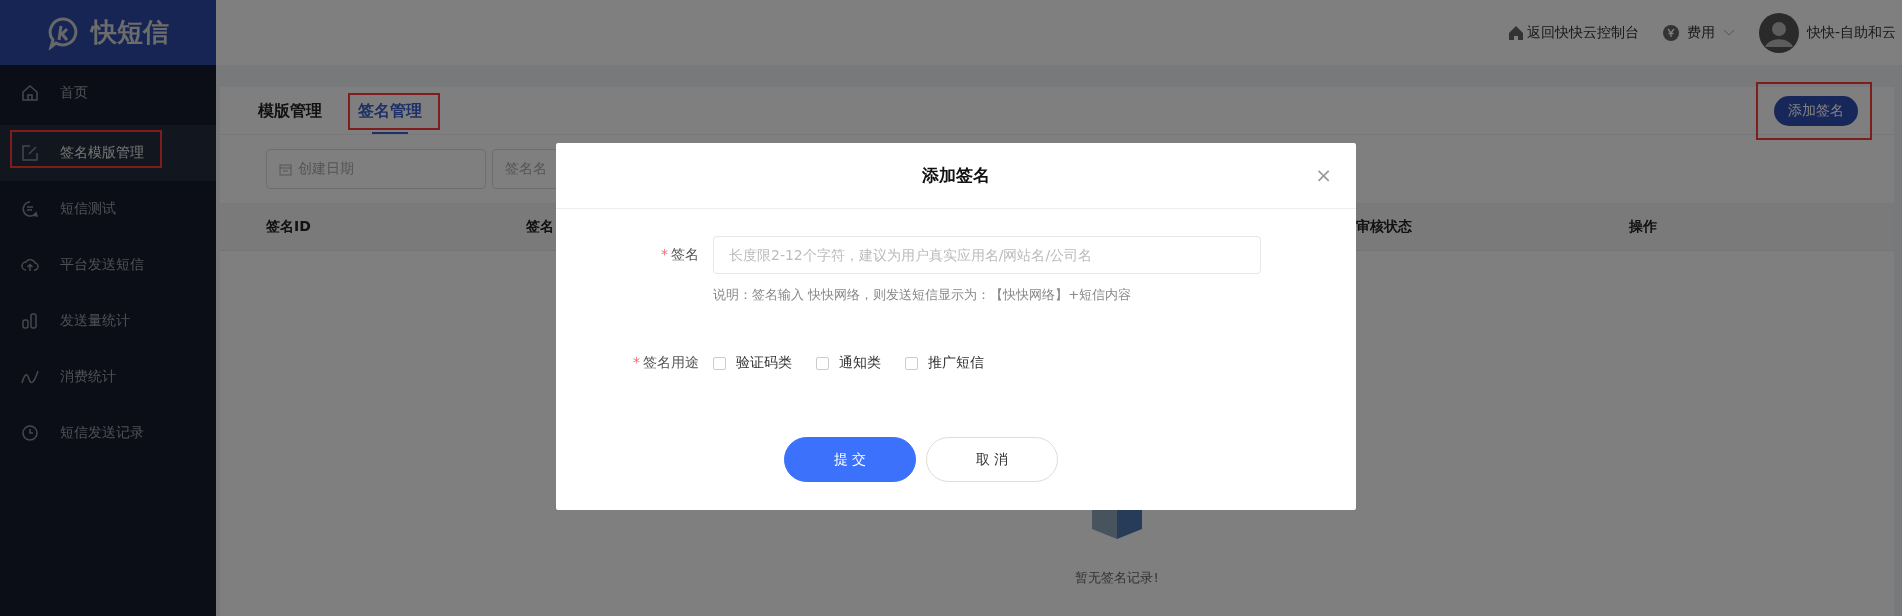 Image resolution: width=1902 pixels, height=616 pixels. Describe the element at coordinates (987, 255) in the screenshot. I see `signature-input: 长度限2-12个字符，建议为用户真实应用名/网站名/公司名` at that location.